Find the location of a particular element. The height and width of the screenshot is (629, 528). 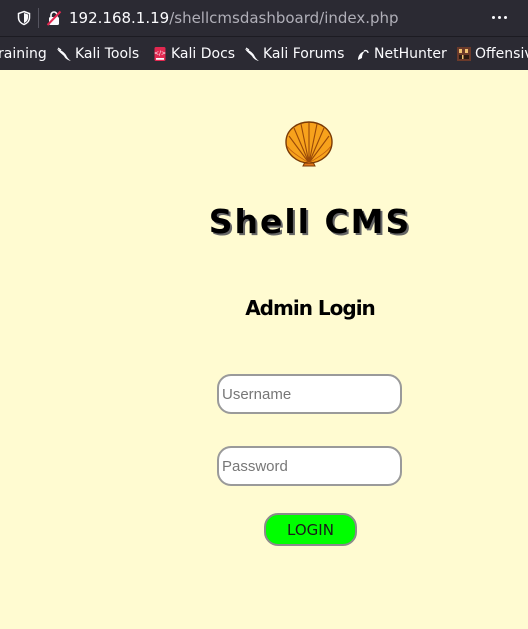

page-title: Shell CMS is located at coordinates (310, 221).